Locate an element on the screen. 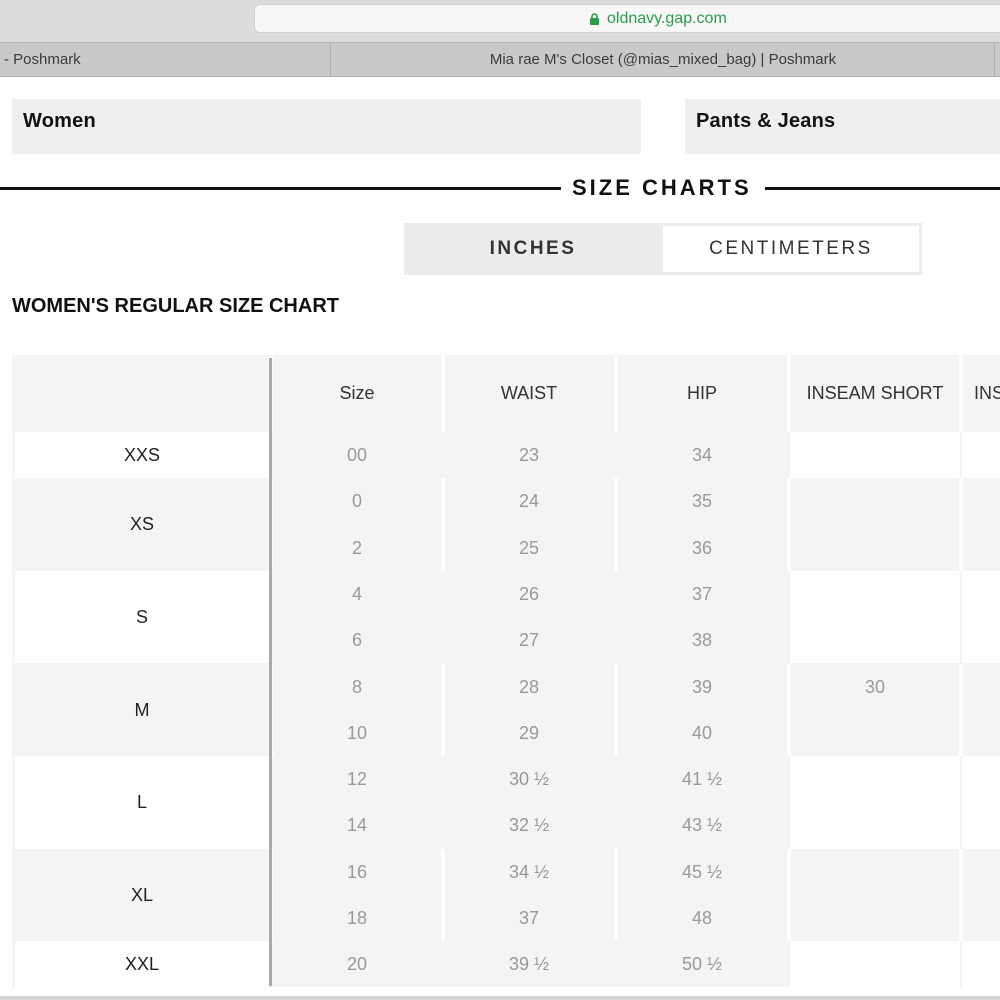 The width and height of the screenshot is (1000, 1000). table-cell-size: 20 is located at coordinates (357, 964).